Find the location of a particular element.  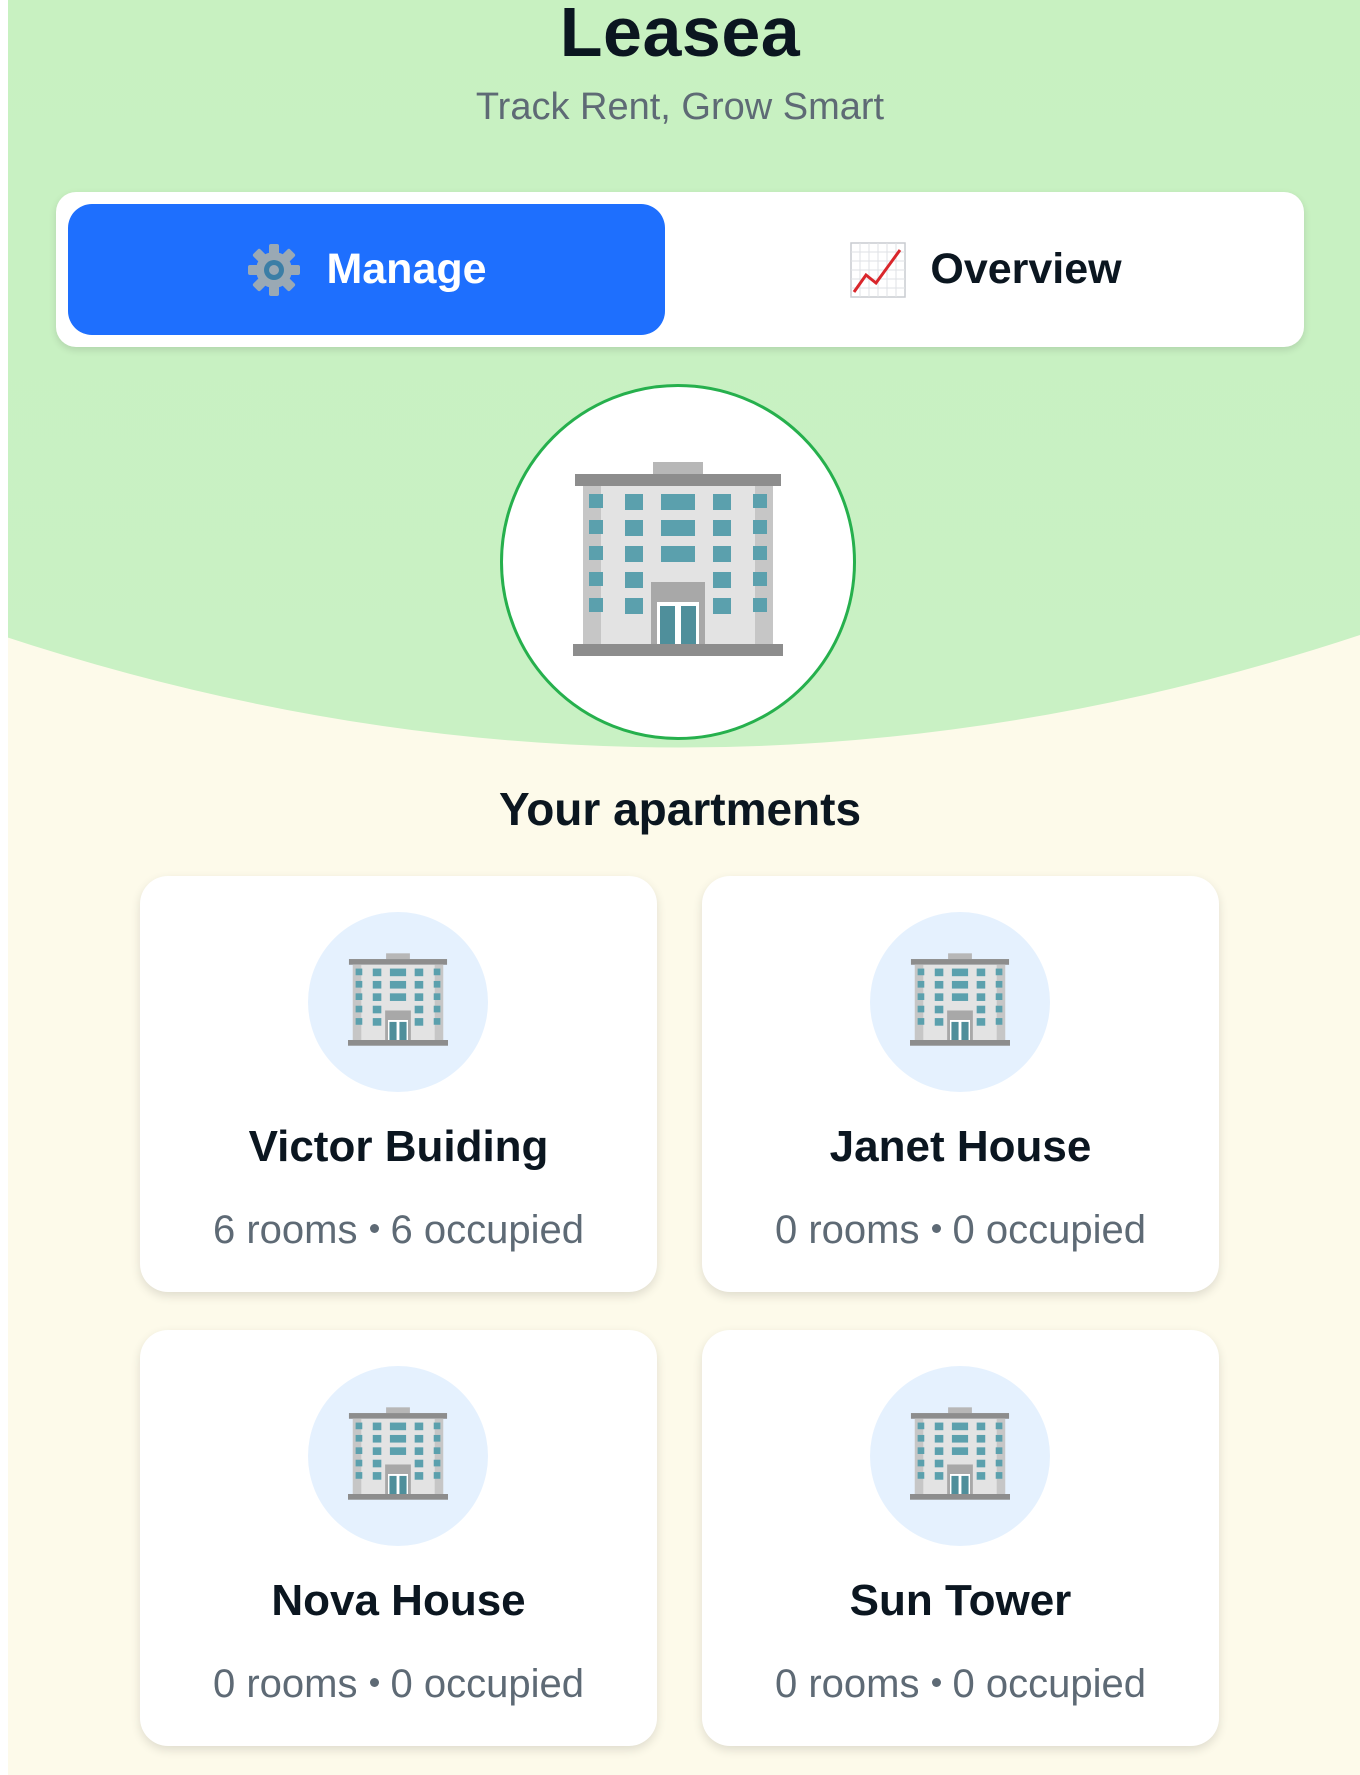

occupied-count: 6 occupied is located at coordinates (487, 1230).